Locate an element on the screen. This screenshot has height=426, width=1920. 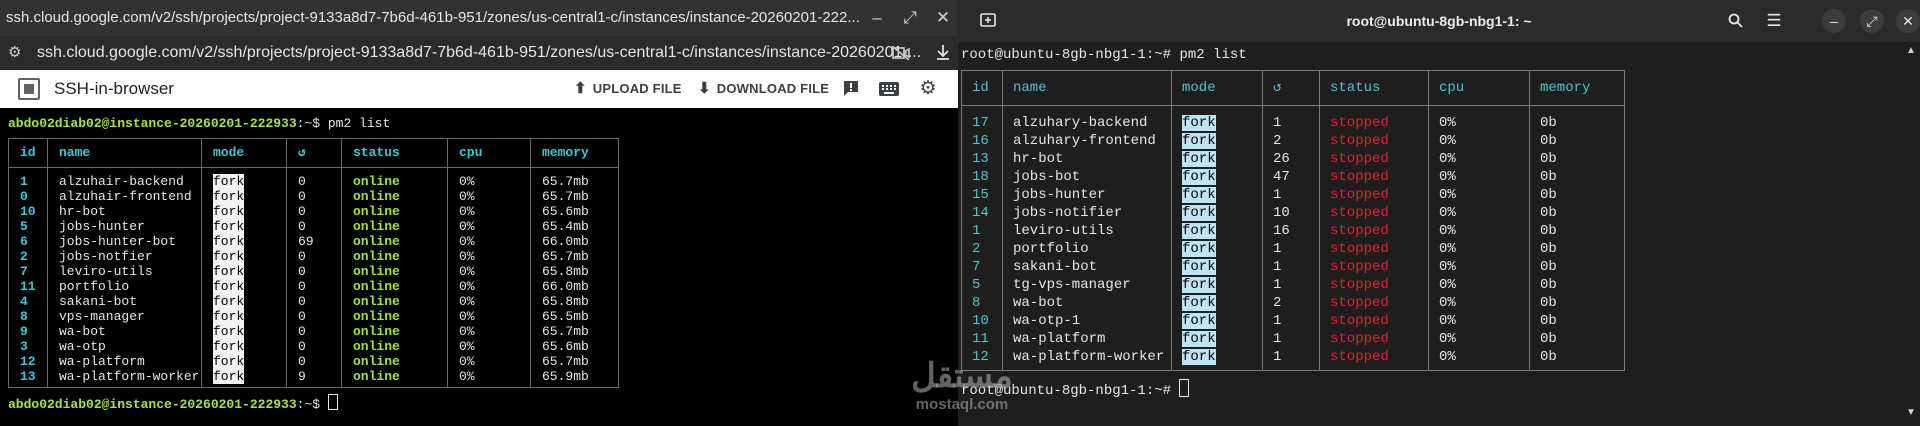
settings-gear-icon: ⚙ is located at coordinates (928, 89).